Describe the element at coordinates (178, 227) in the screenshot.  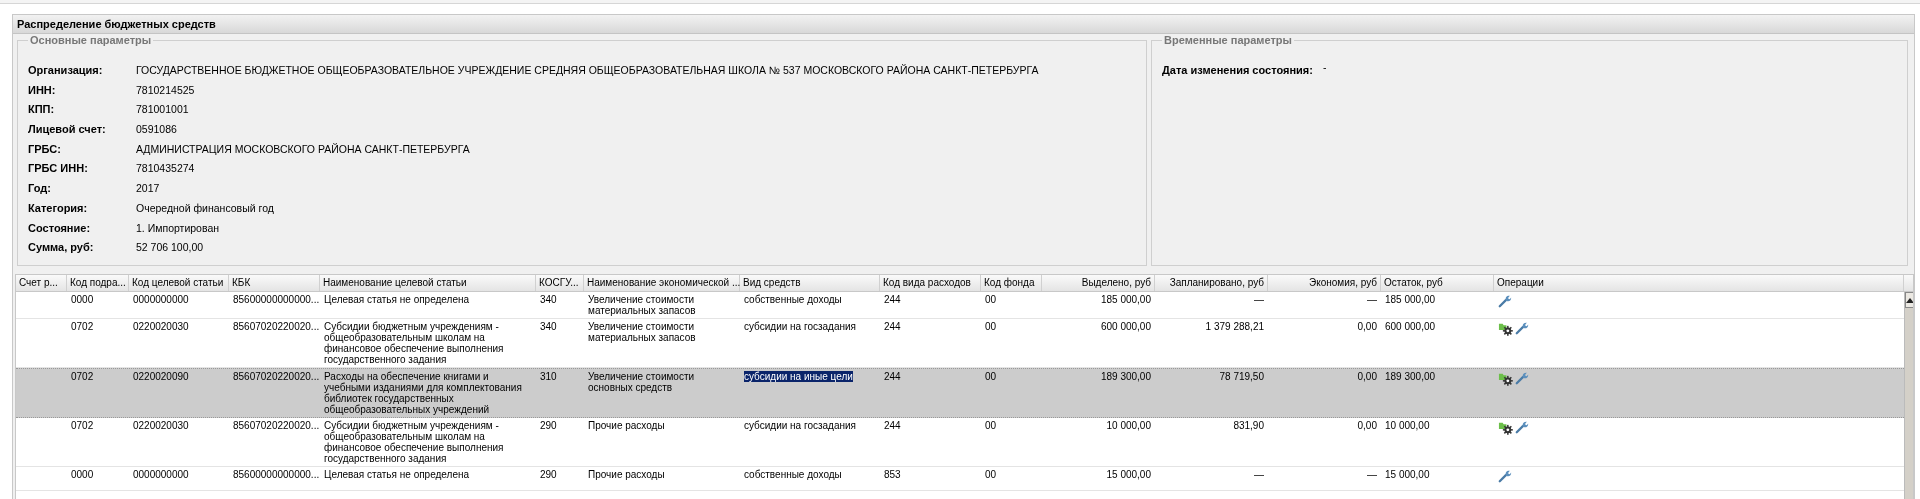
I see `field-value: 1. Импортирован` at that location.